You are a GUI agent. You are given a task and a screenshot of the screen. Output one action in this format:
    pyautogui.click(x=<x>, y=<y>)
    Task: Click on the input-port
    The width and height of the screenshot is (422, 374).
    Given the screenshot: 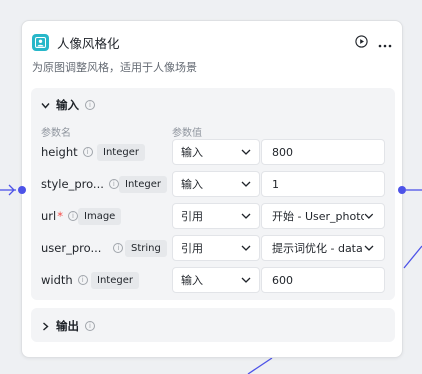 What is the action you would take?
    pyautogui.click(x=22, y=190)
    